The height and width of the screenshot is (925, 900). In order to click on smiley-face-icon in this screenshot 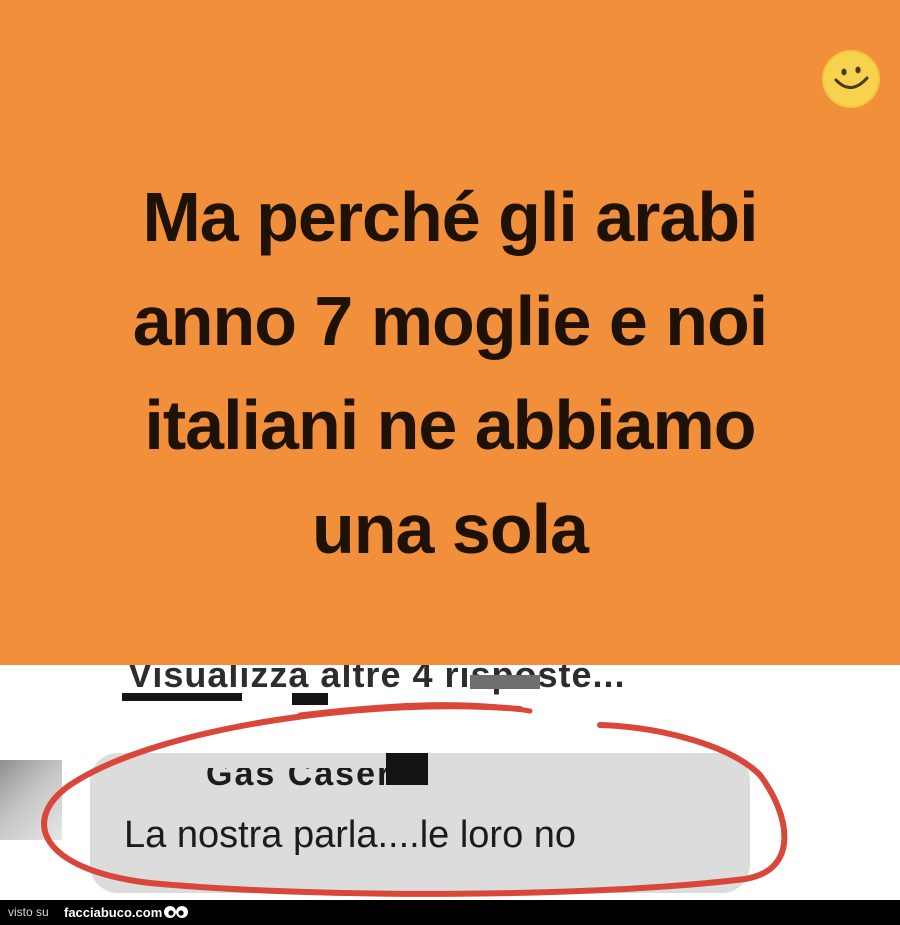, I will do `click(851, 79)`.